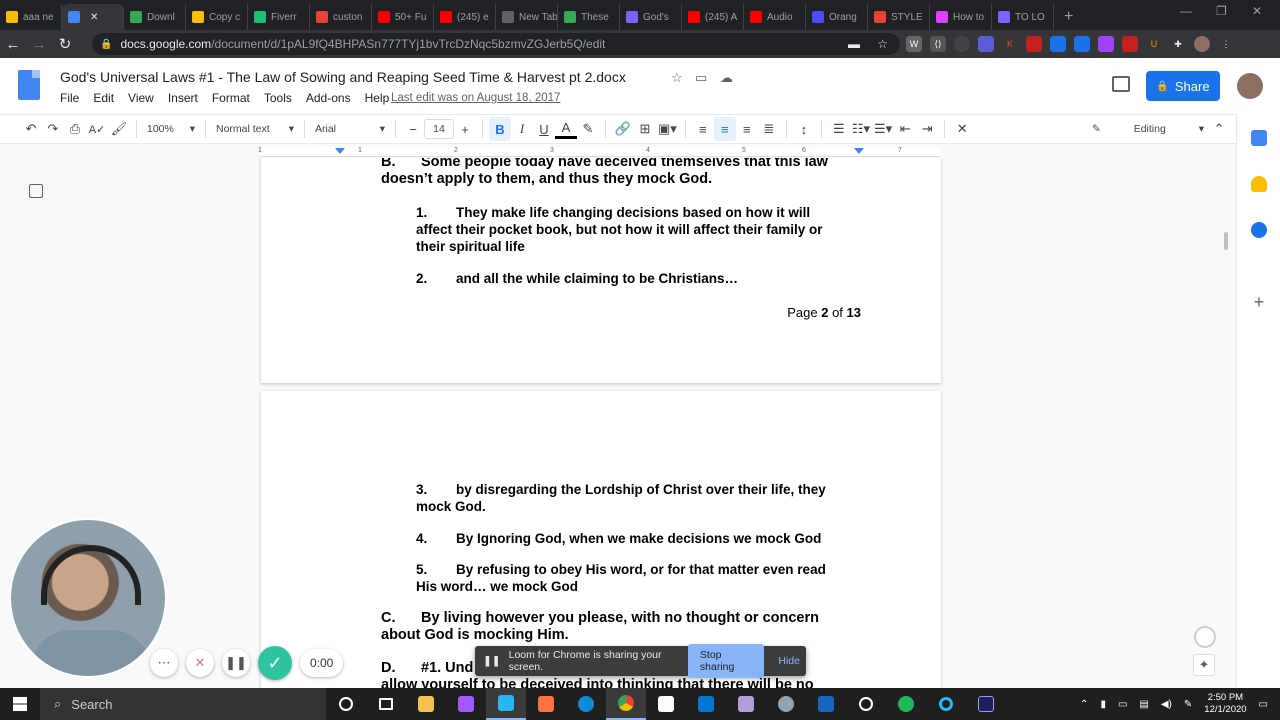 The image size is (1280, 720). What do you see at coordinates (1204, 665) in the screenshot?
I see `explore-icon: ✦` at bounding box center [1204, 665].